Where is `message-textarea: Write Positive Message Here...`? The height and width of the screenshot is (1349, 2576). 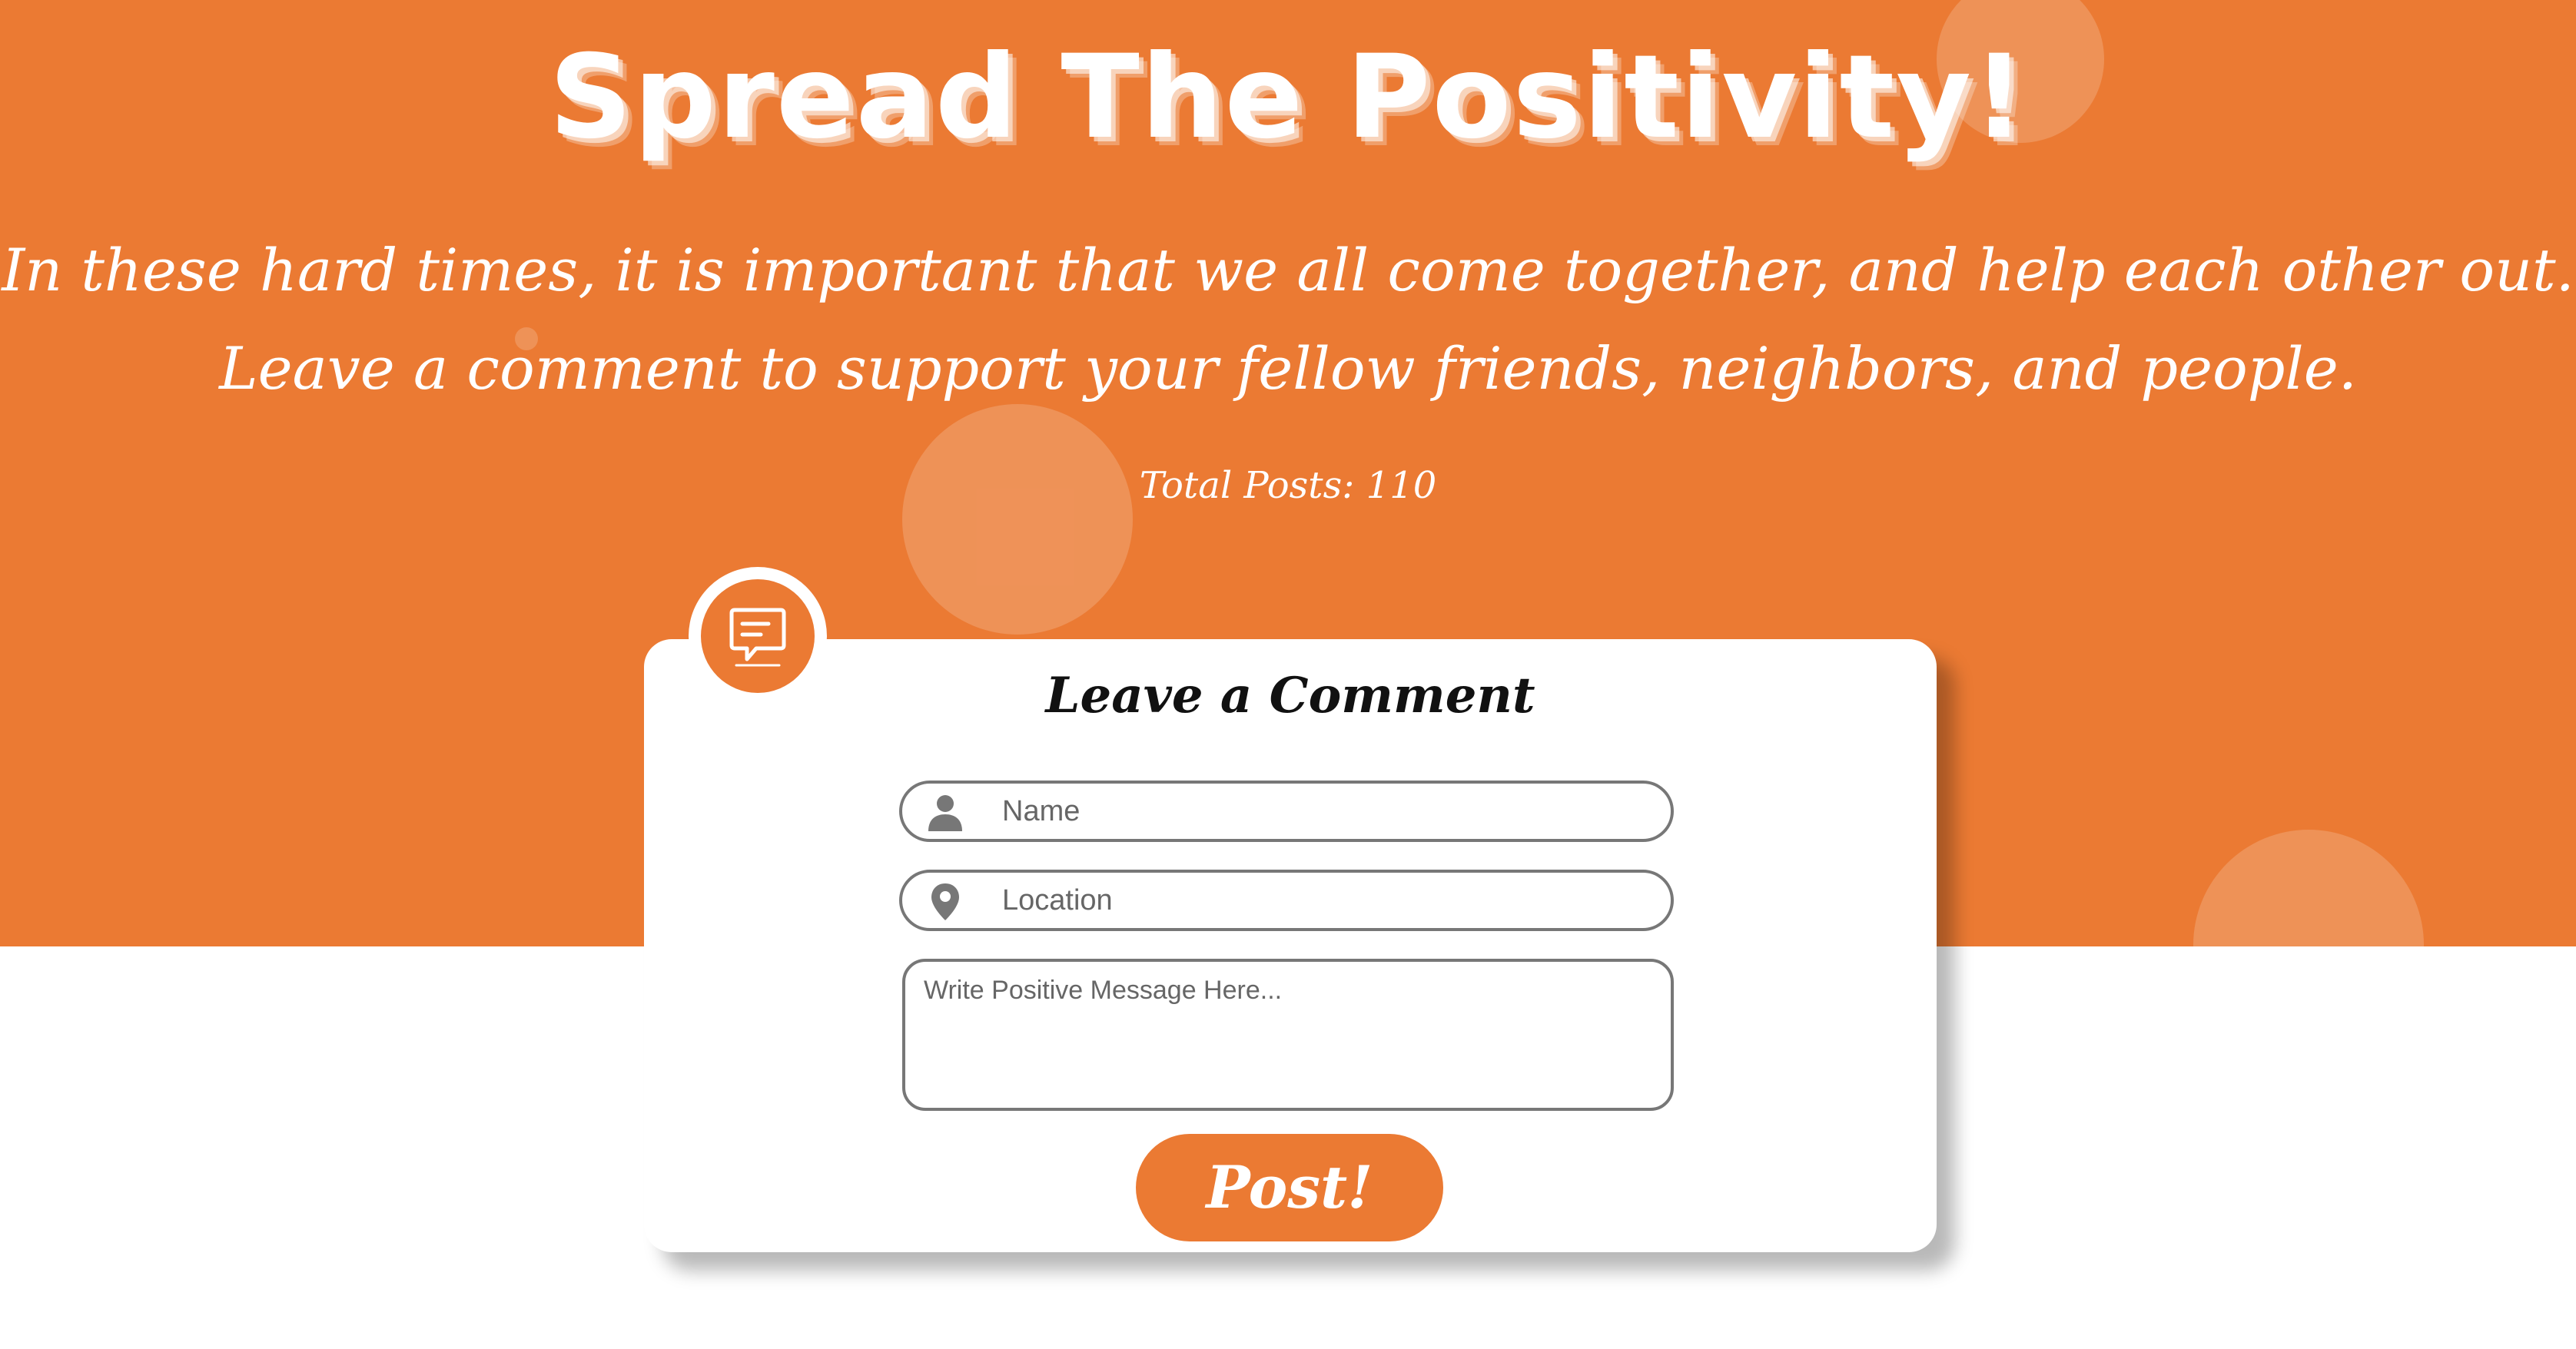 message-textarea: Write Positive Message Here... is located at coordinates (1288, 1035).